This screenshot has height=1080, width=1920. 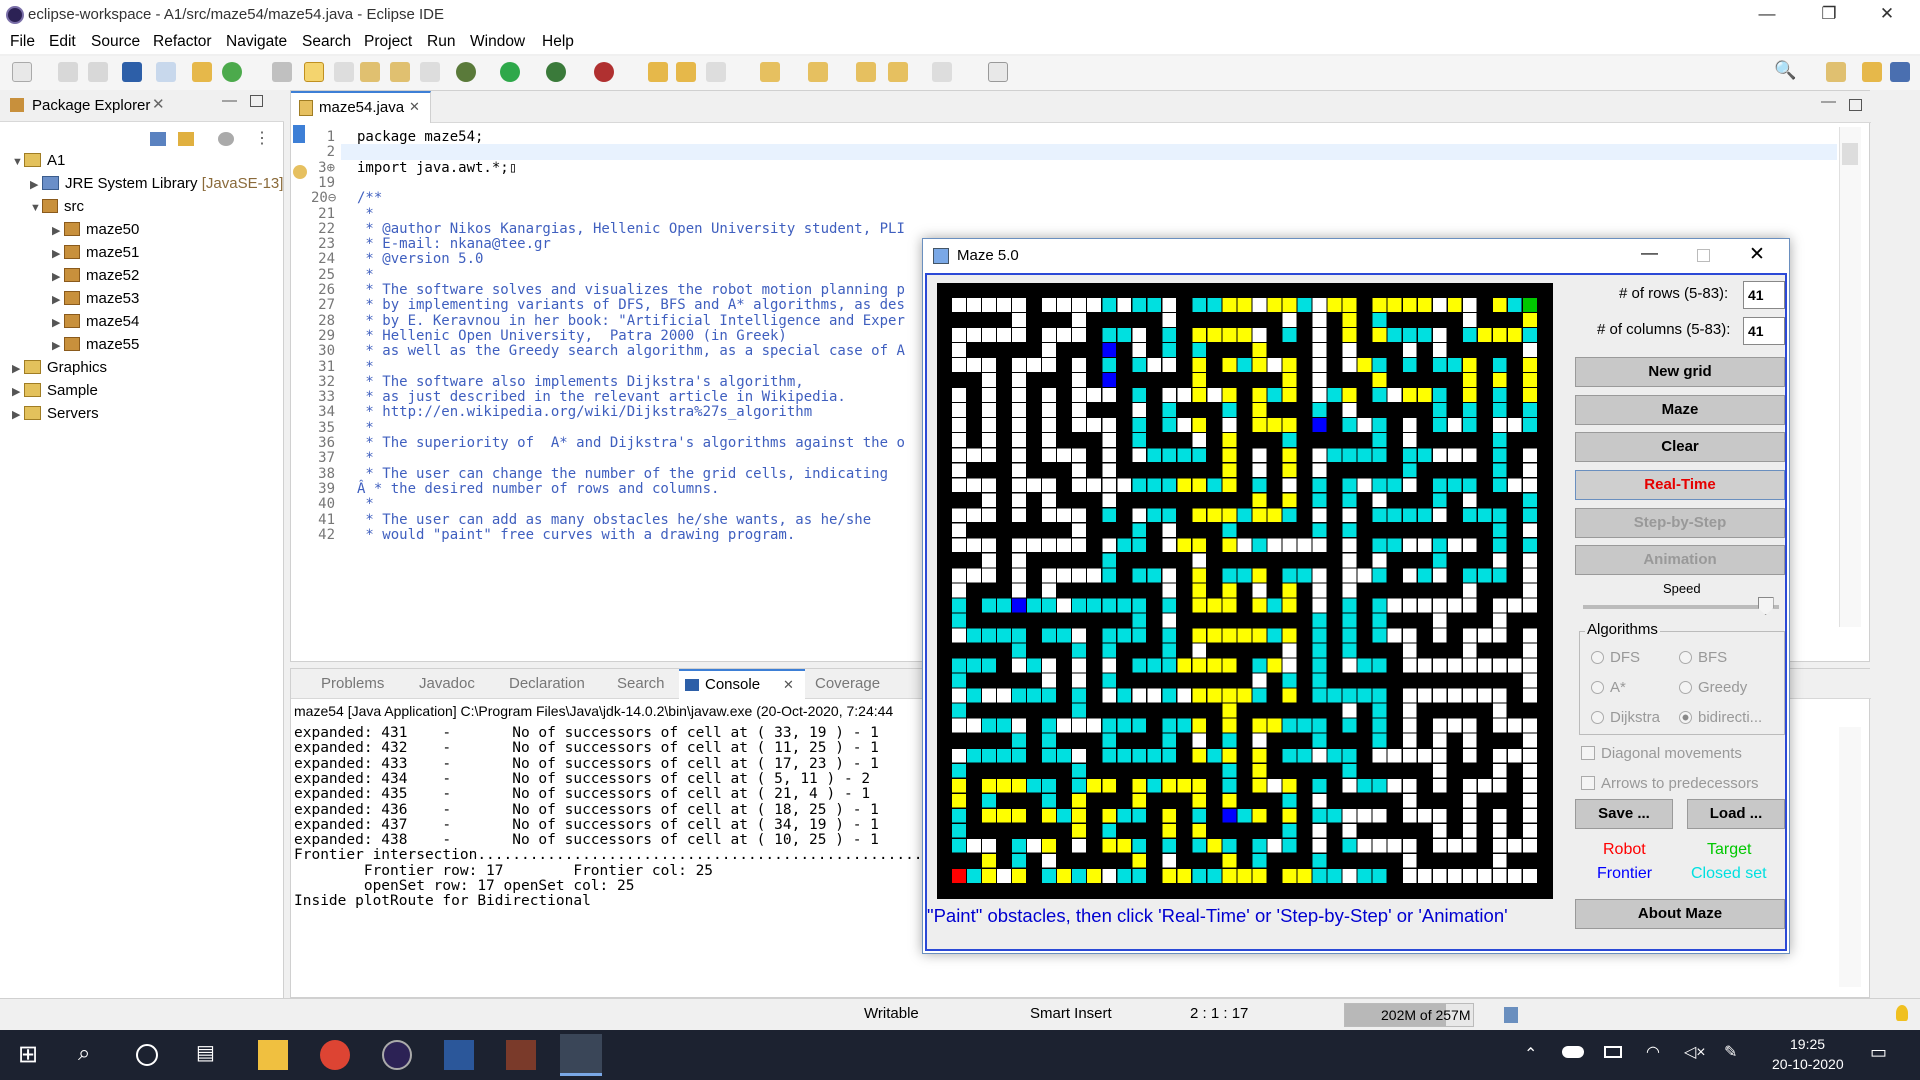 What do you see at coordinates (22, 72) in the screenshot?
I see `new-icon` at bounding box center [22, 72].